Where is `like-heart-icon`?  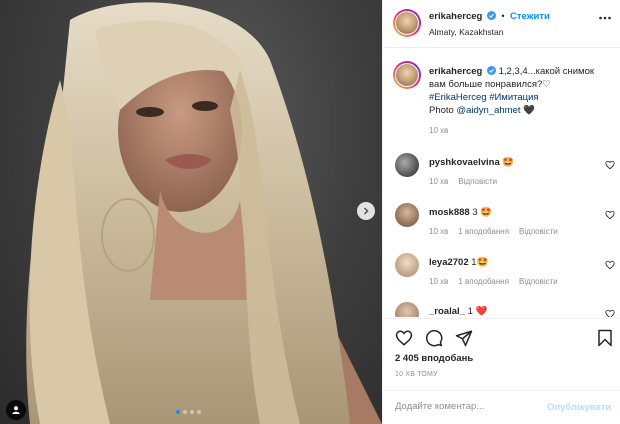
like-heart-icon is located at coordinates (404, 338).